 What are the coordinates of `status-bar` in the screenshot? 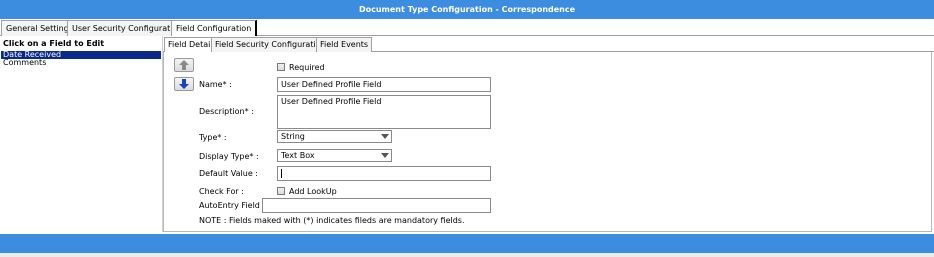 It's located at (467, 243).